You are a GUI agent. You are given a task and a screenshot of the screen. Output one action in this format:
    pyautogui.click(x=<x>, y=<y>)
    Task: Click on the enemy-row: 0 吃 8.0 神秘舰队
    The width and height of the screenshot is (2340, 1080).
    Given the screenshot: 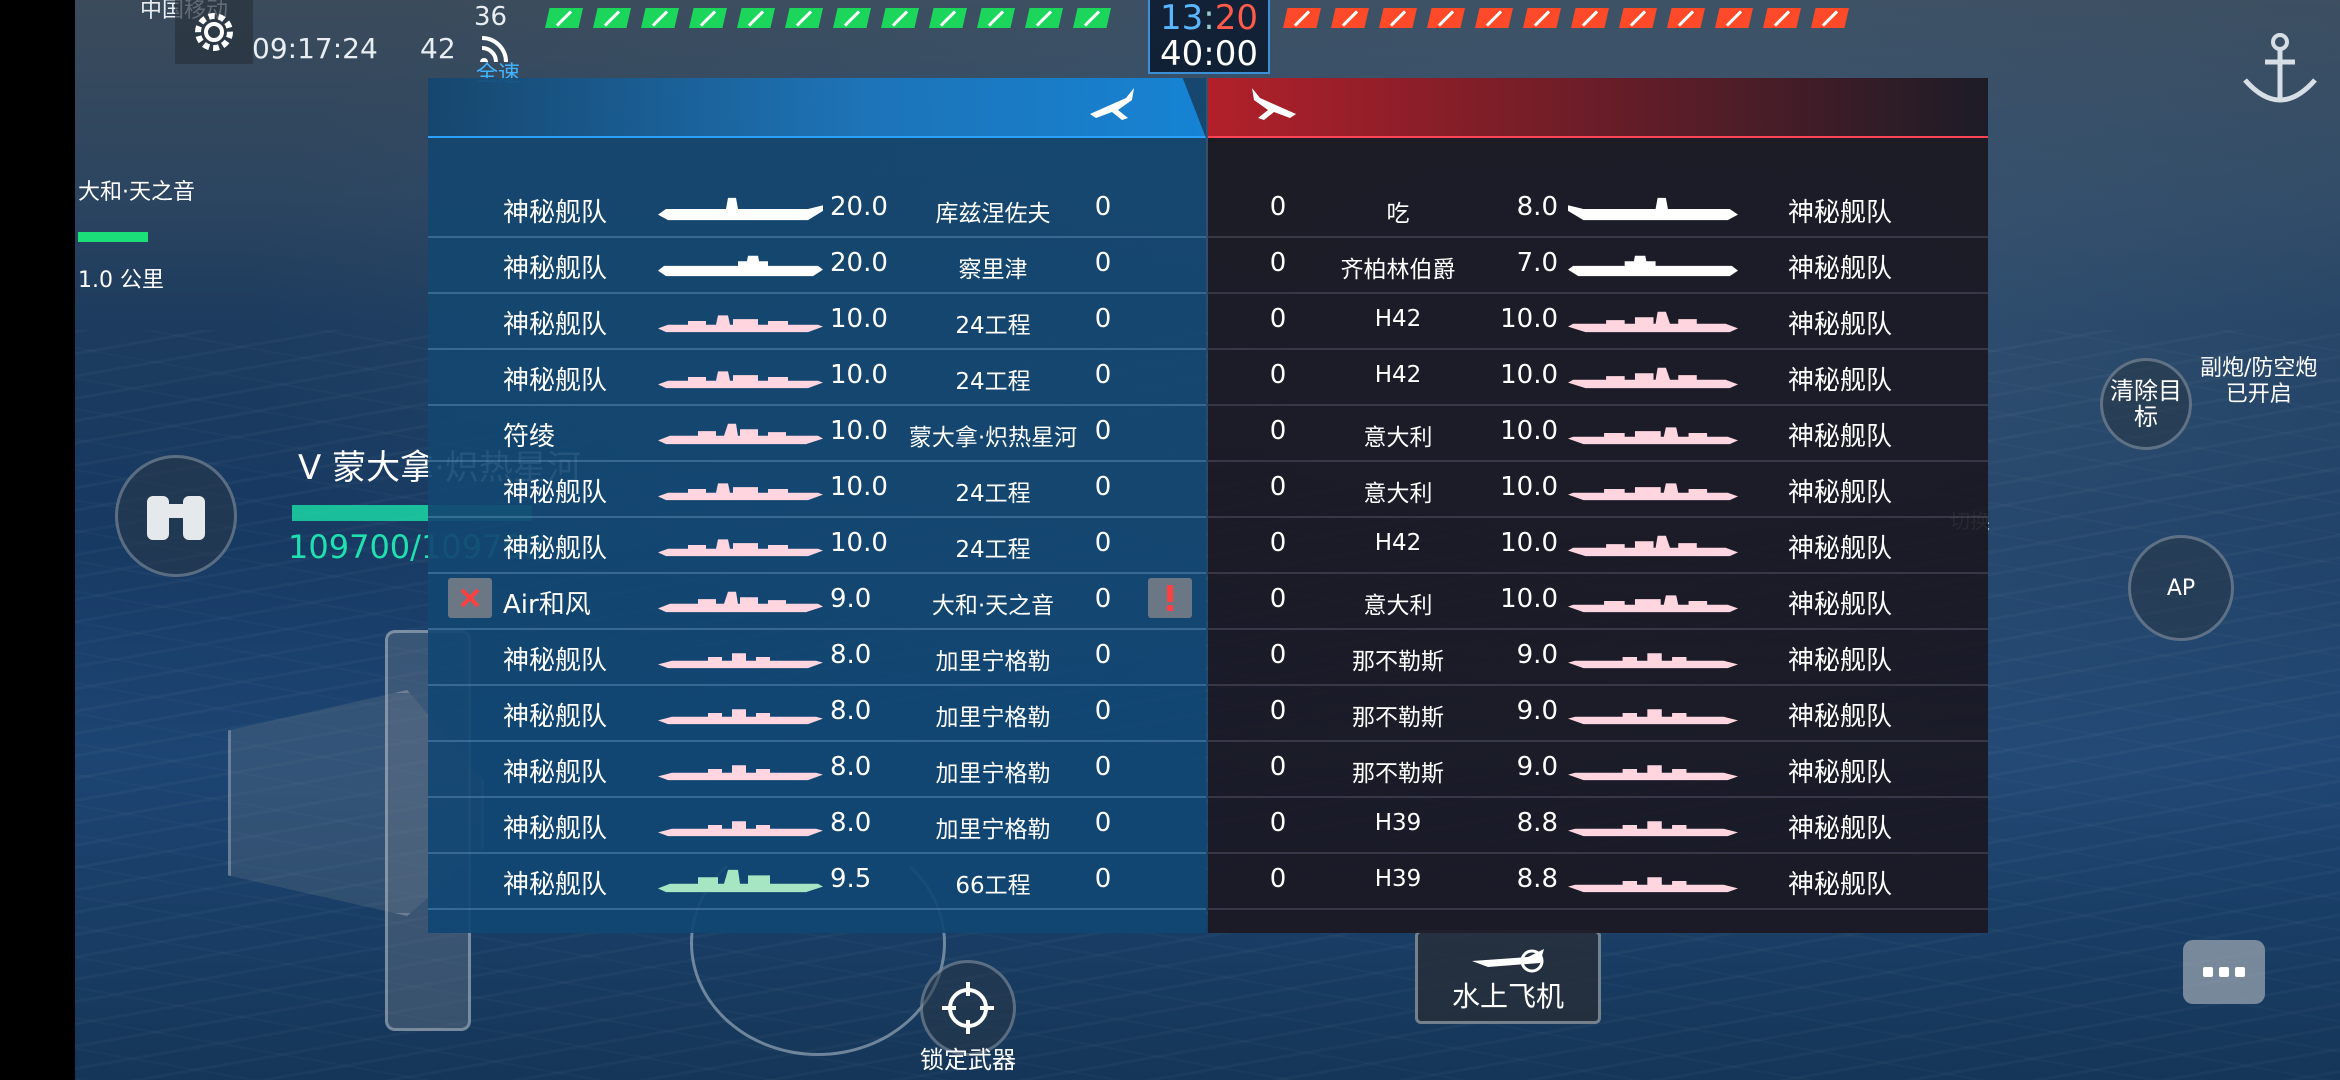 What is the action you would take?
    pyautogui.click(x=1598, y=210)
    